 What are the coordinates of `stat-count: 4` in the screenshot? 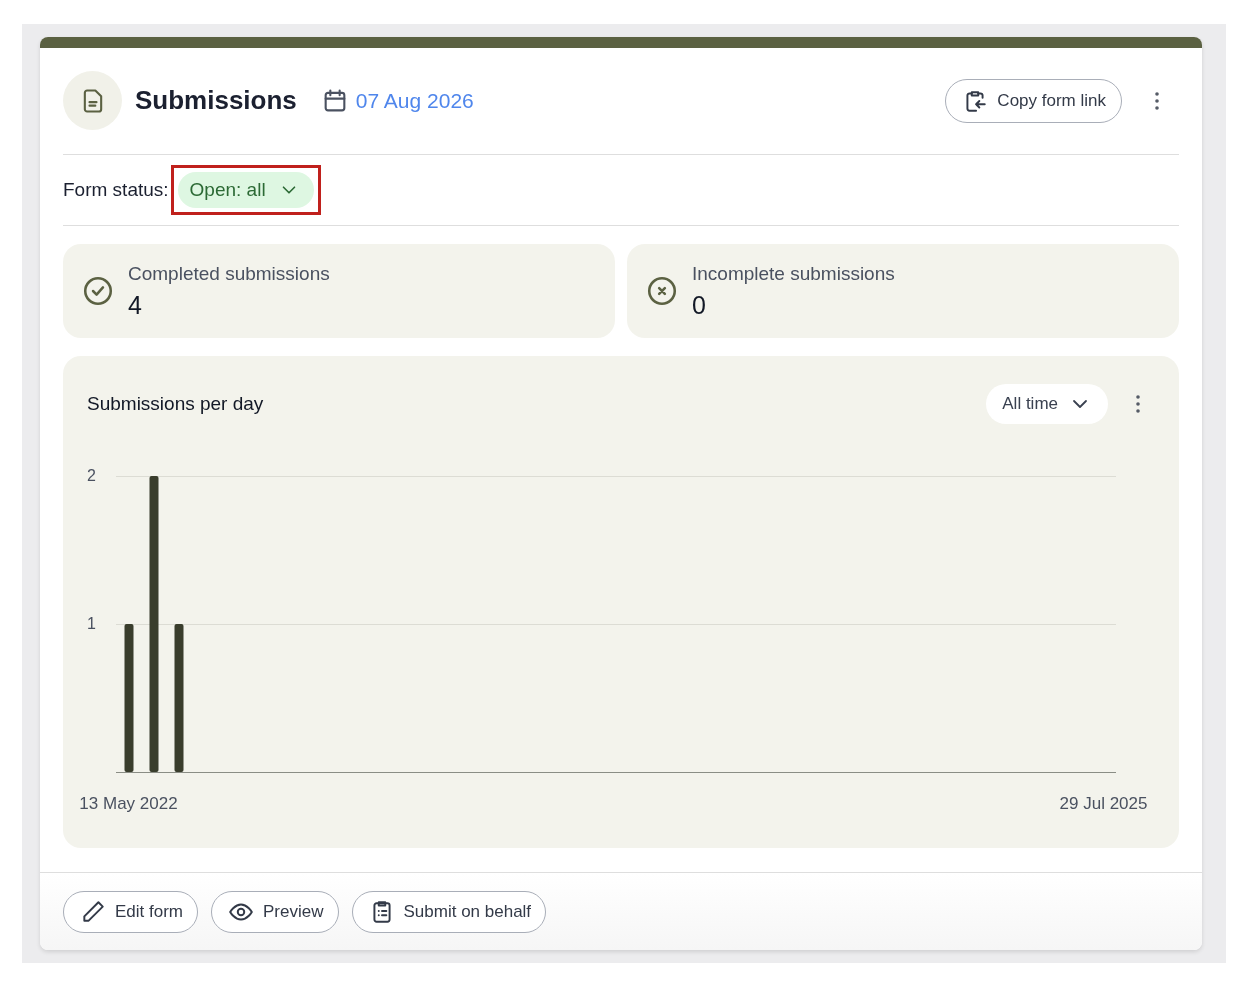 It's located at (135, 305).